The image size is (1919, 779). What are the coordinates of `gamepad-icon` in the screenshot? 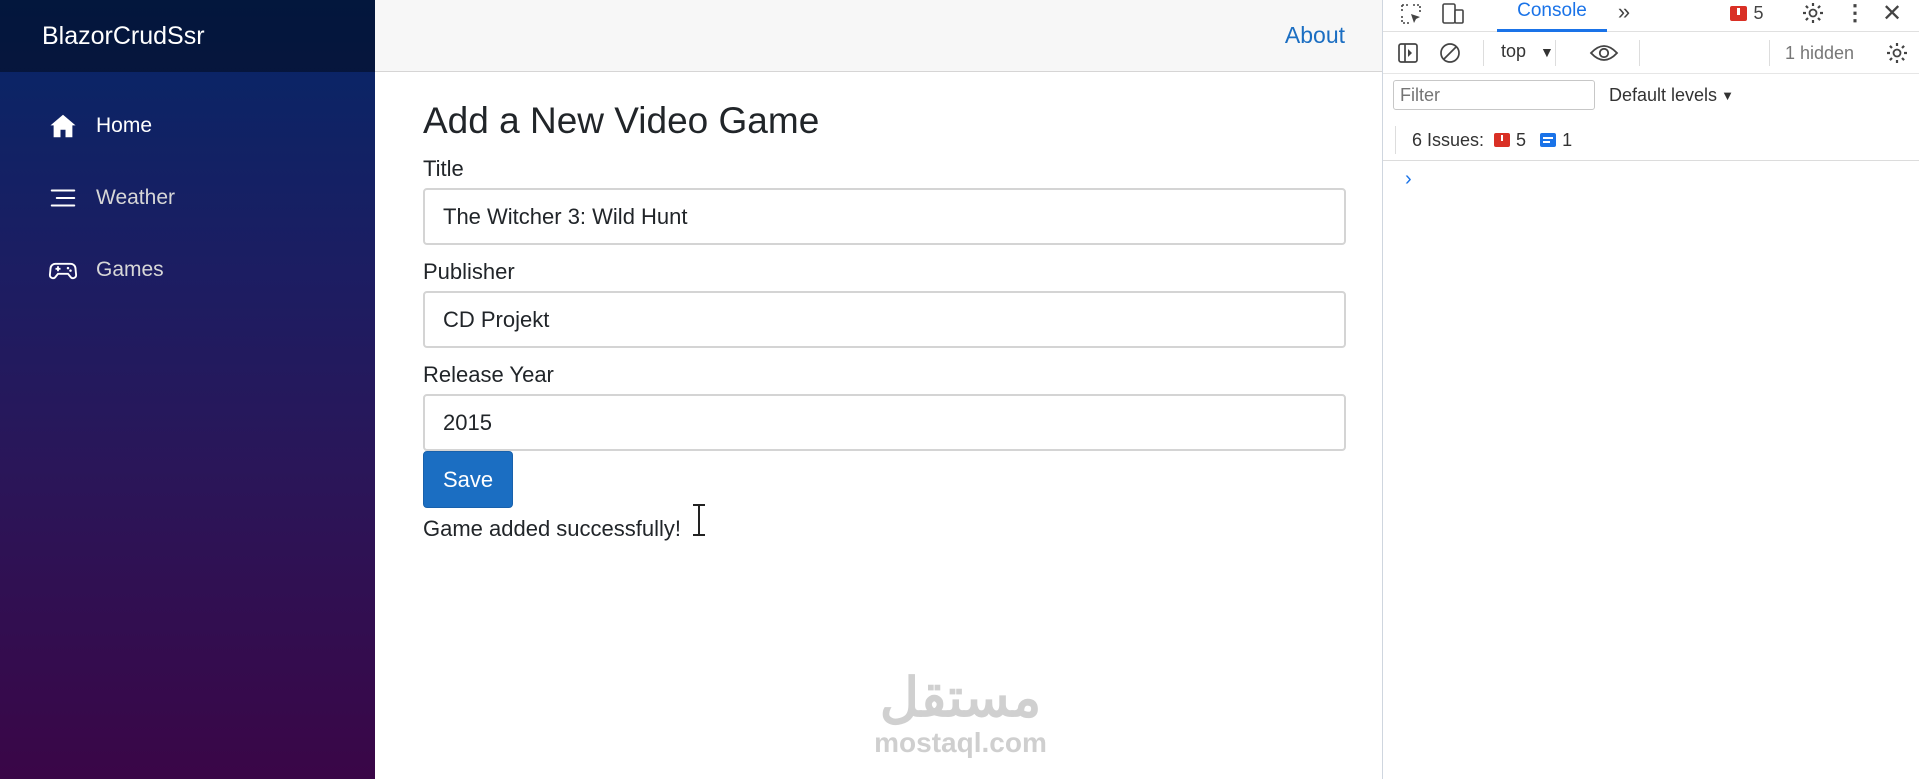 It's located at (63, 270).